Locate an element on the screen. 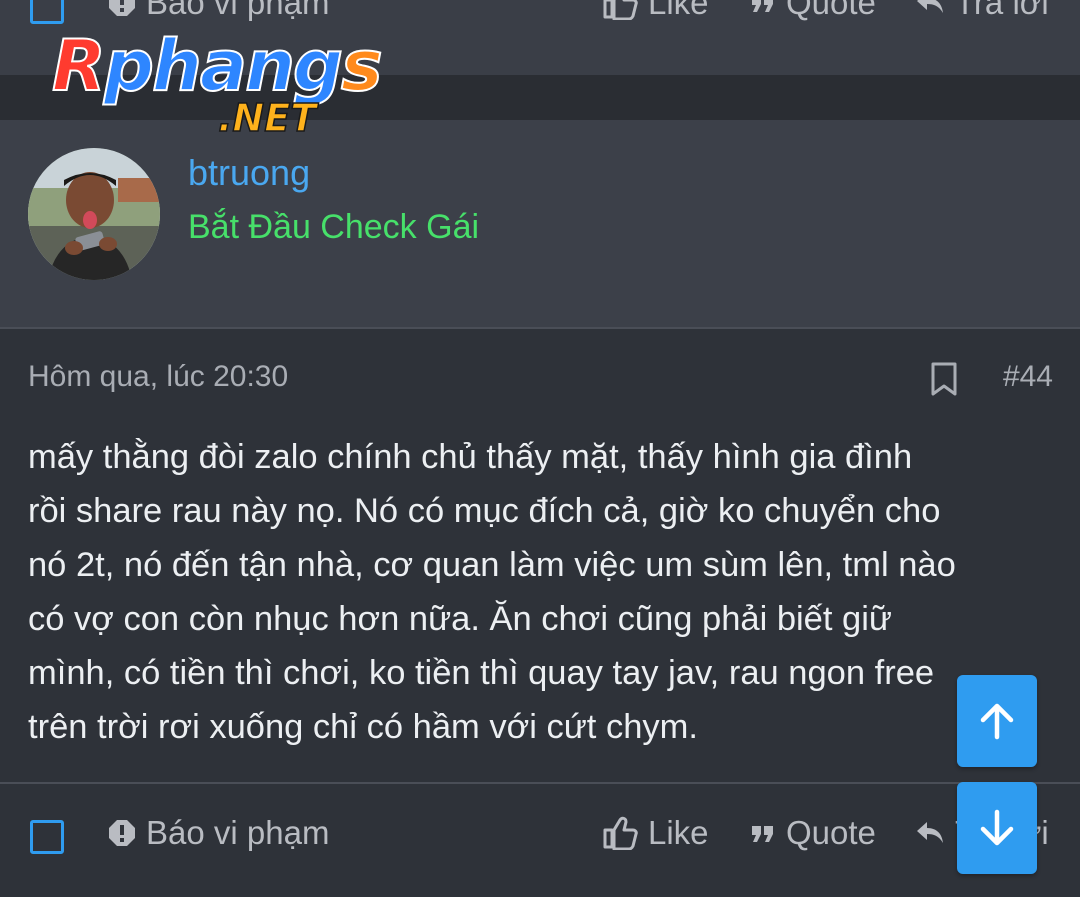  avatar-image is located at coordinates (94, 214).